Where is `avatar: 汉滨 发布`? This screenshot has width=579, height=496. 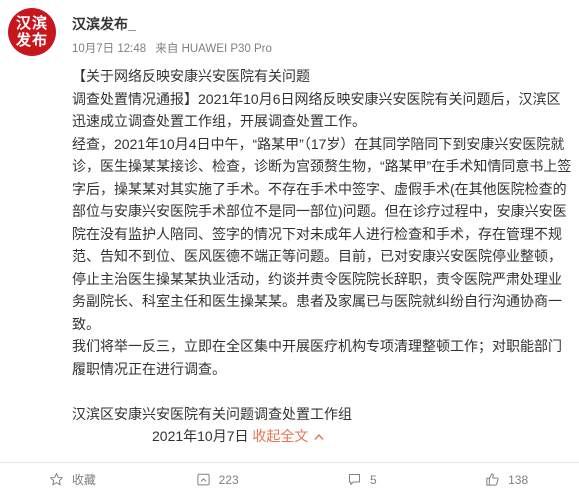
avatar: 汉滨 发布 is located at coordinates (32, 32).